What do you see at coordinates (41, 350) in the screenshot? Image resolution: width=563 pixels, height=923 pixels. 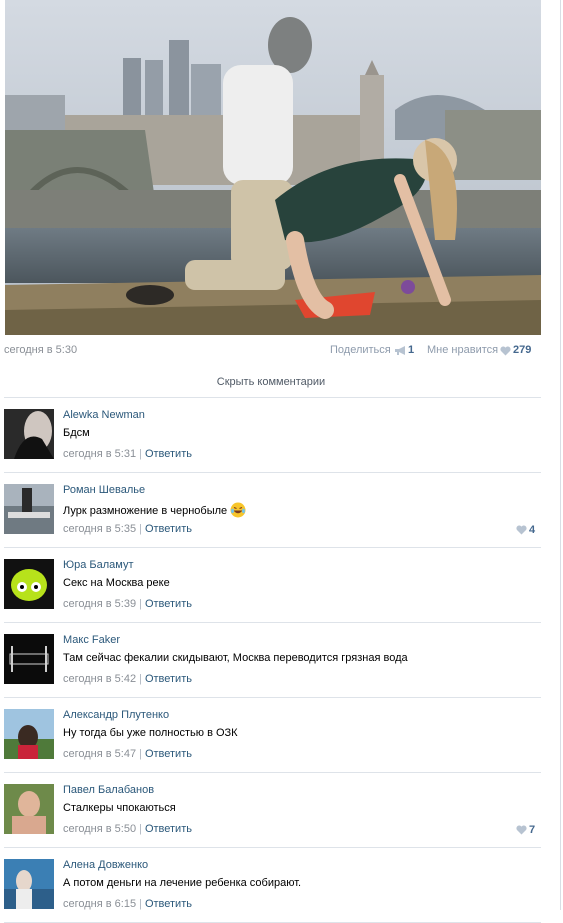 I see `post-date: сегодня в 5:30` at bounding box center [41, 350].